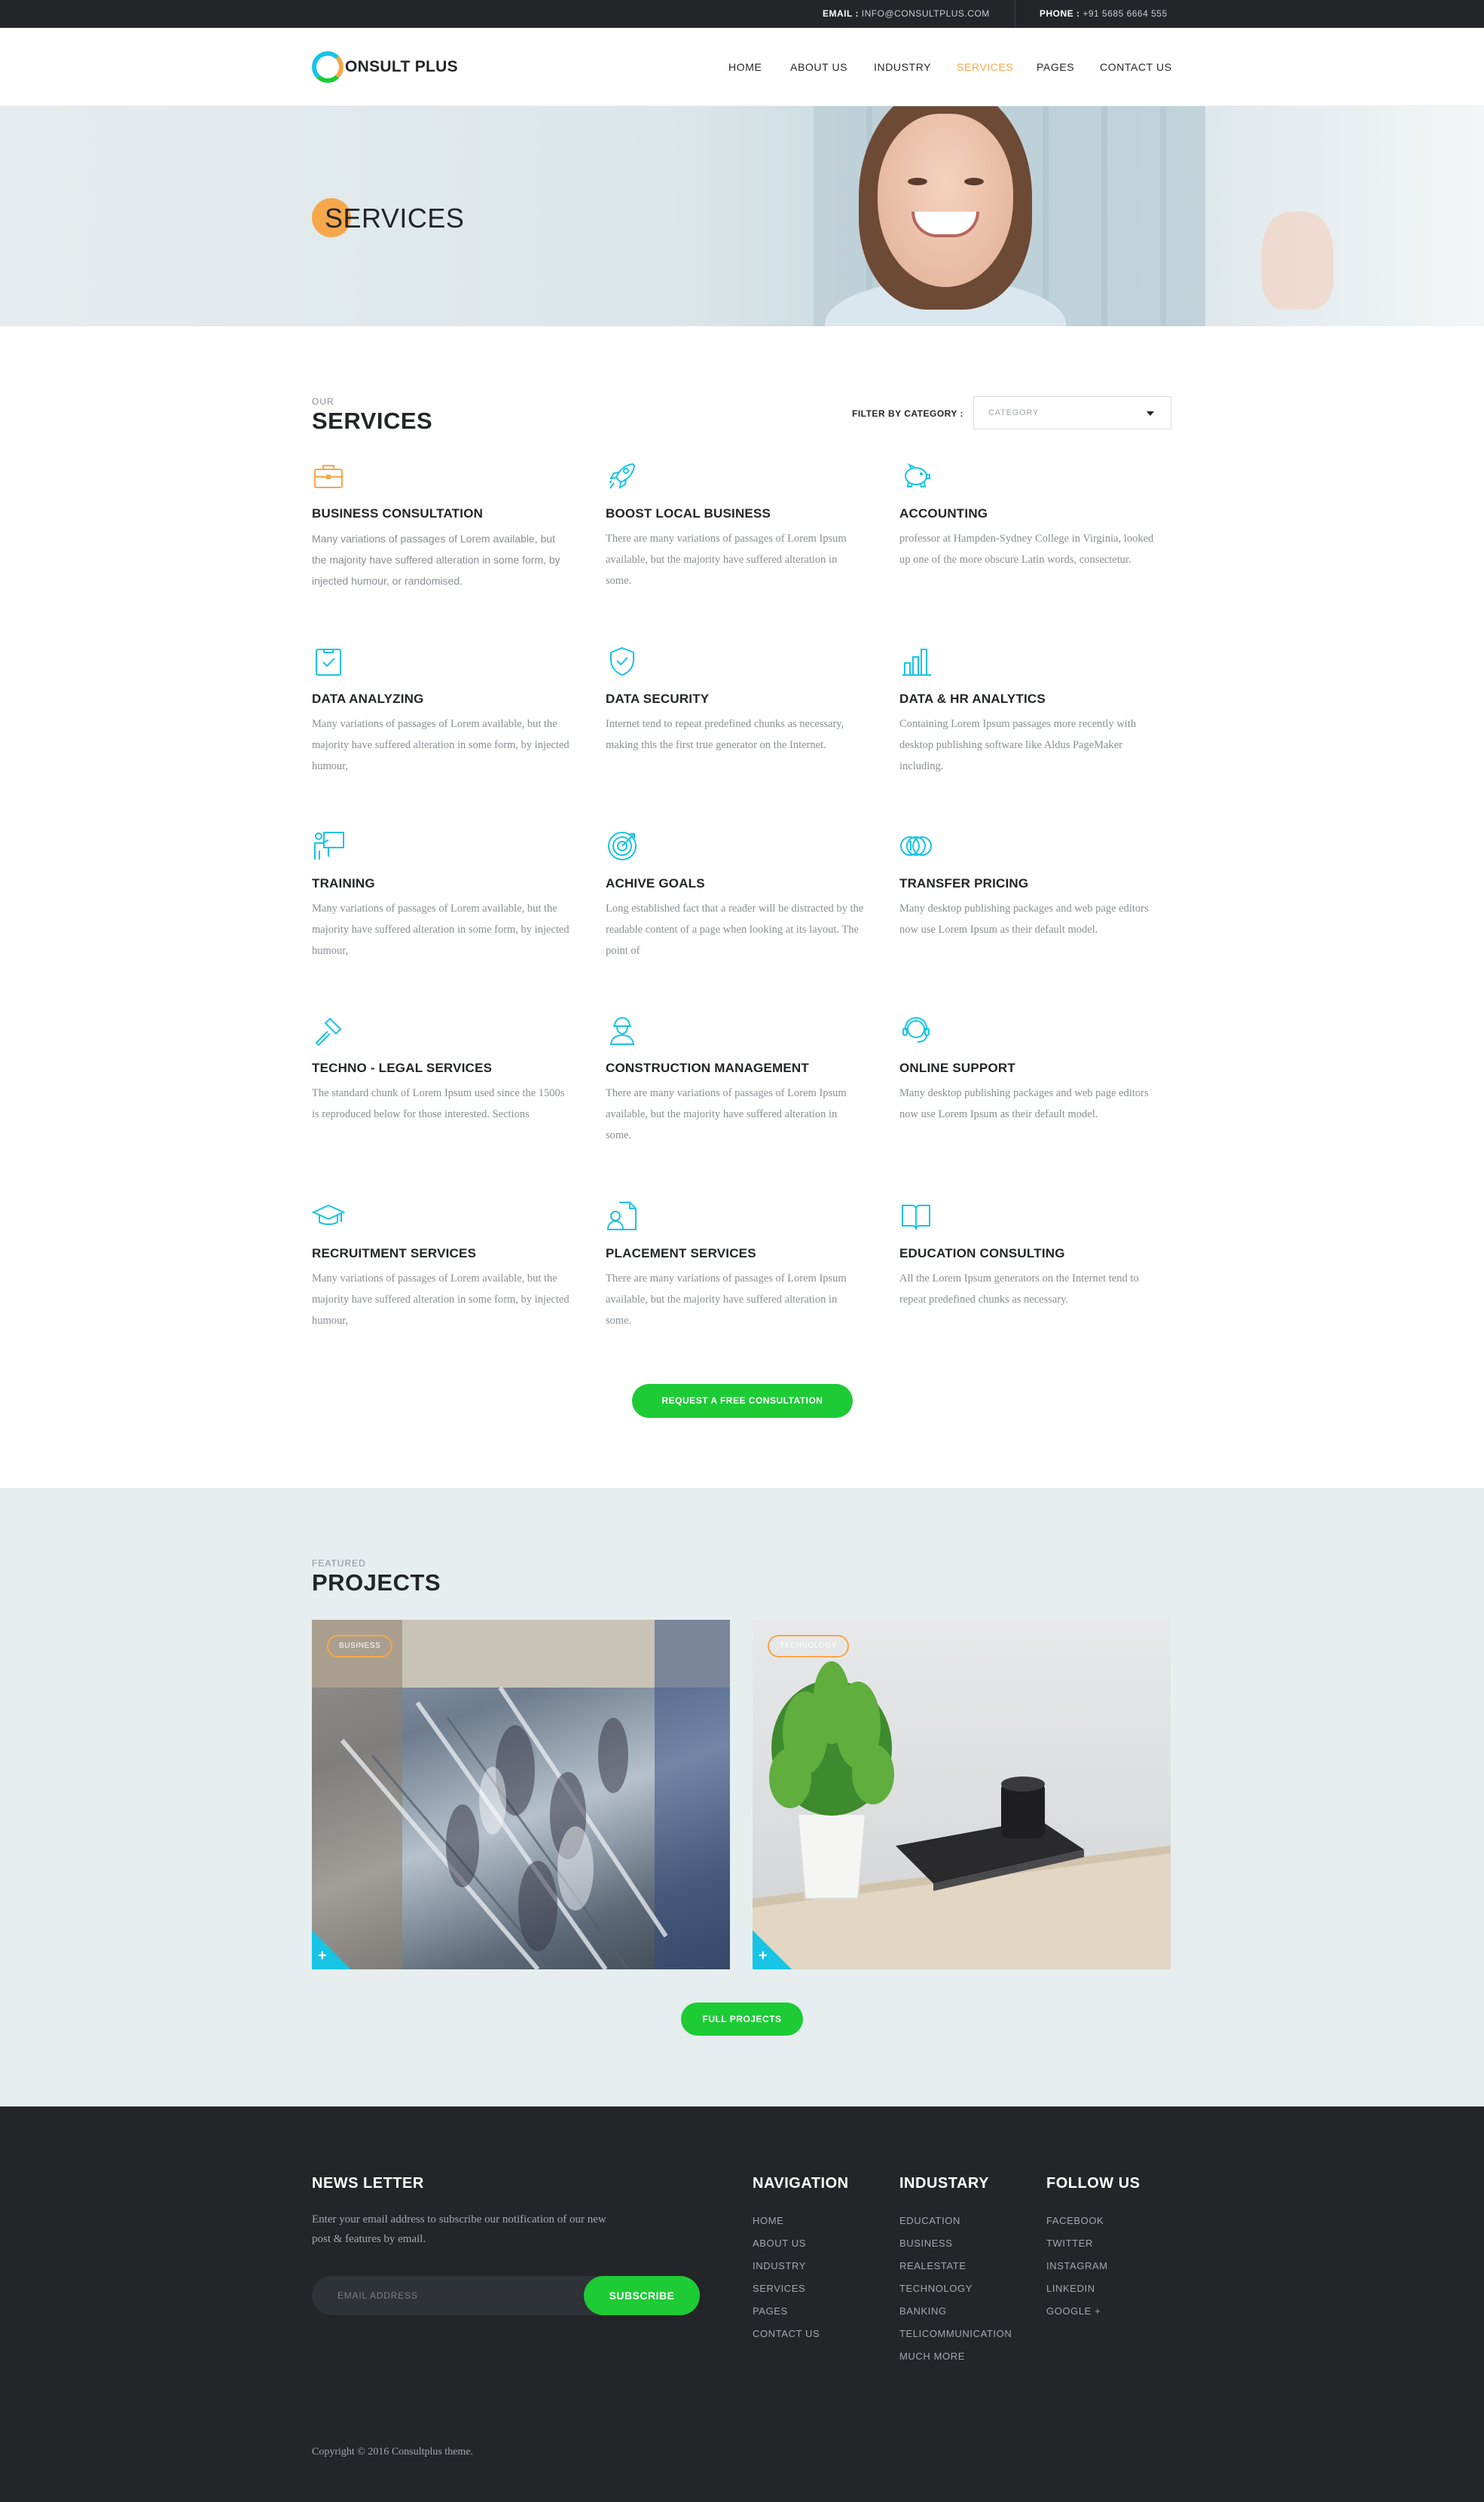 This screenshot has height=2502, width=1484. Describe the element at coordinates (742, 1401) in the screenshot. I see `request-consultation-button: REQUEST A FREE CONSULTATION` at that location.